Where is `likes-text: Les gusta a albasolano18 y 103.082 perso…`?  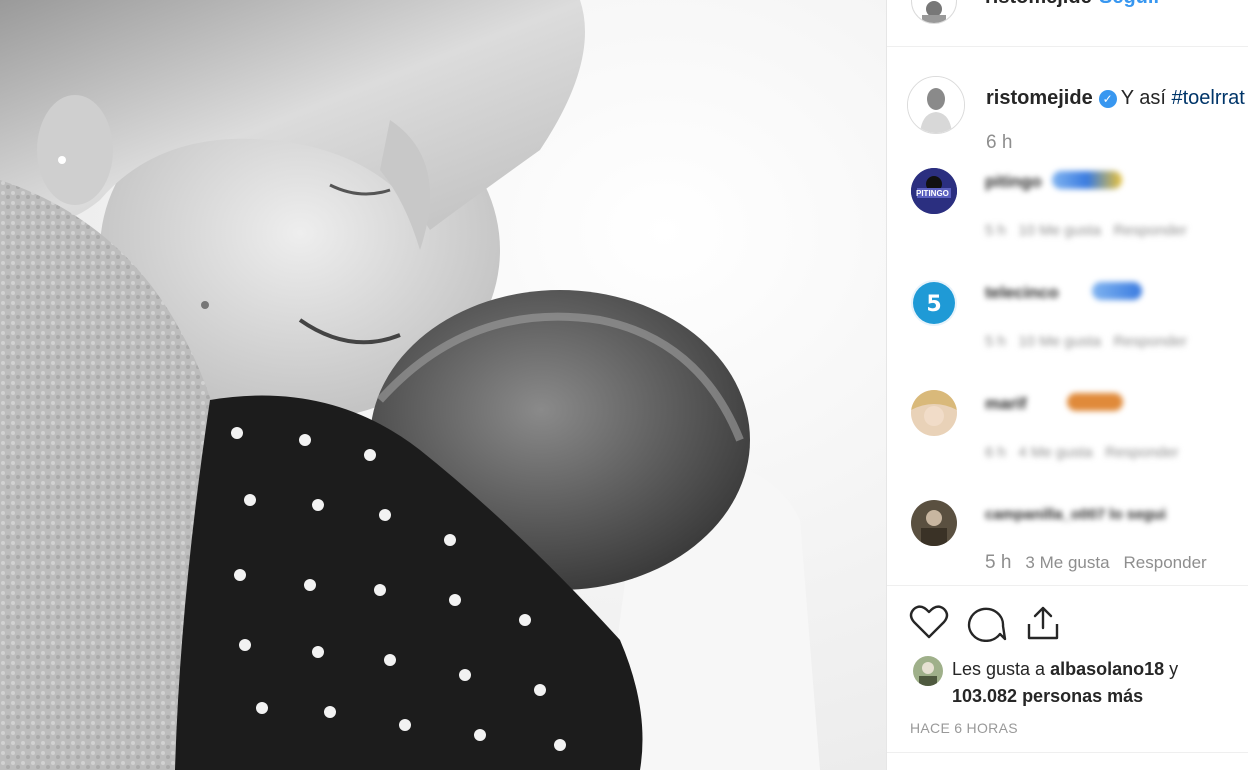 likes-text: Les gusta a albasolano18 y 103.082 perso… is located at coordinates (1097, 683).